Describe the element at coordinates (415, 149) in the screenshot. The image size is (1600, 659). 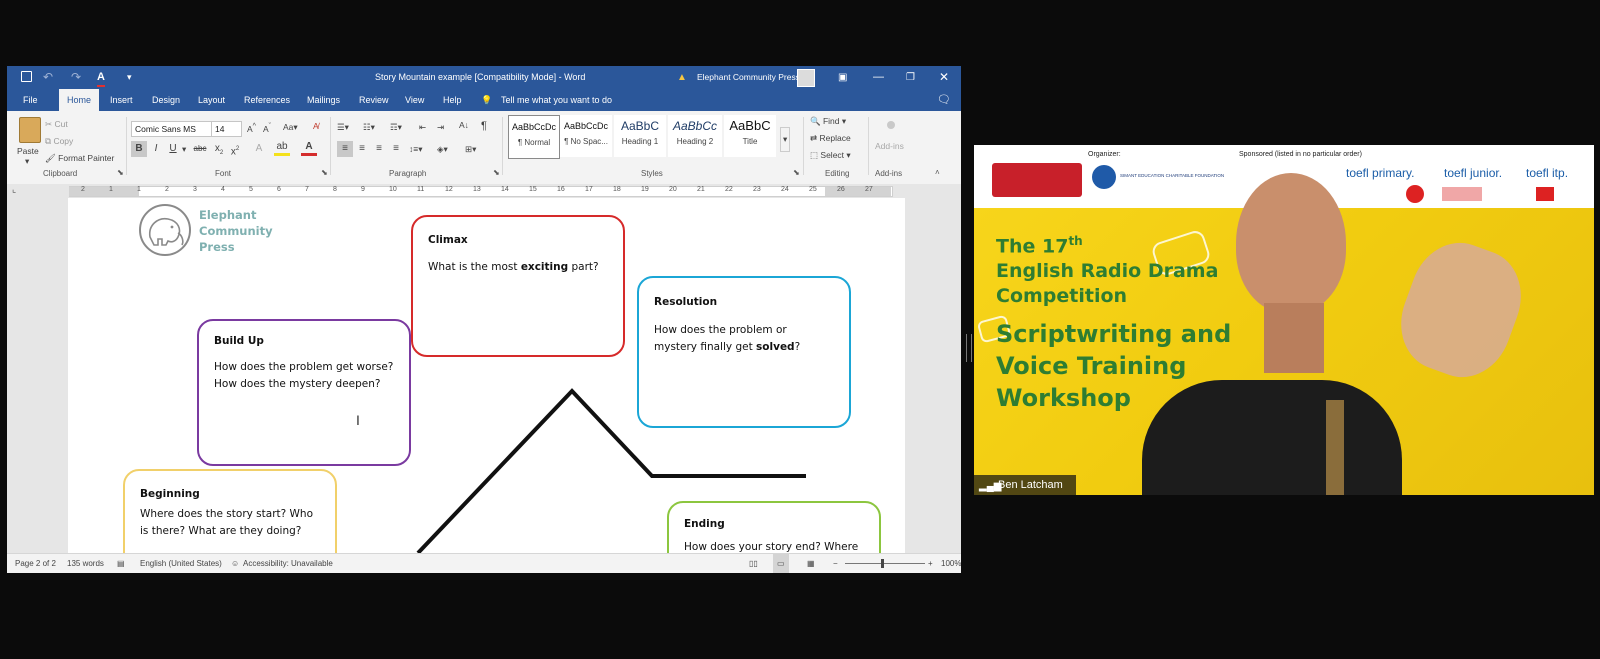
I see `line-spacing-icon: ↕≡▾` at that location.